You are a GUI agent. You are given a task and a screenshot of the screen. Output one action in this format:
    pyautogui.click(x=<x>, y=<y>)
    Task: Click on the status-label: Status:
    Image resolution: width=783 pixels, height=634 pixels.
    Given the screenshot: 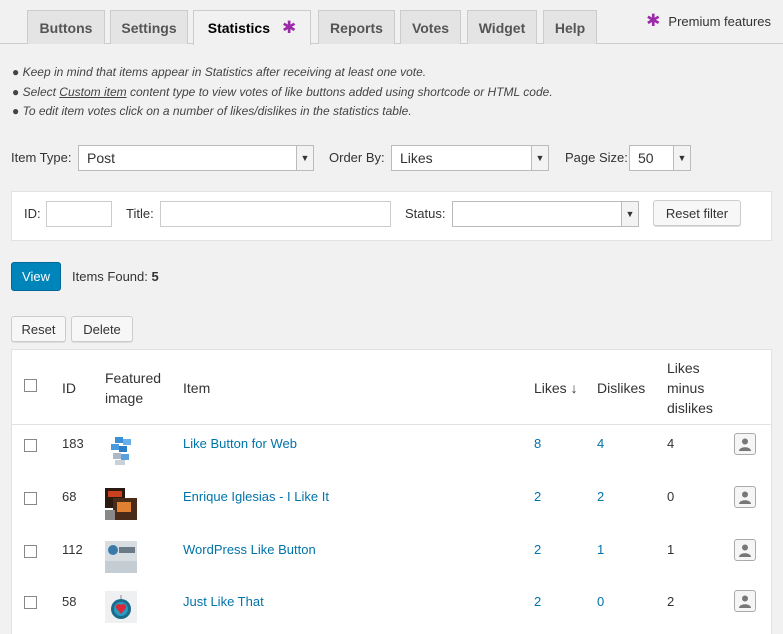 What is the action you would take?
    pyautogui.click(x=425, y=213)
    